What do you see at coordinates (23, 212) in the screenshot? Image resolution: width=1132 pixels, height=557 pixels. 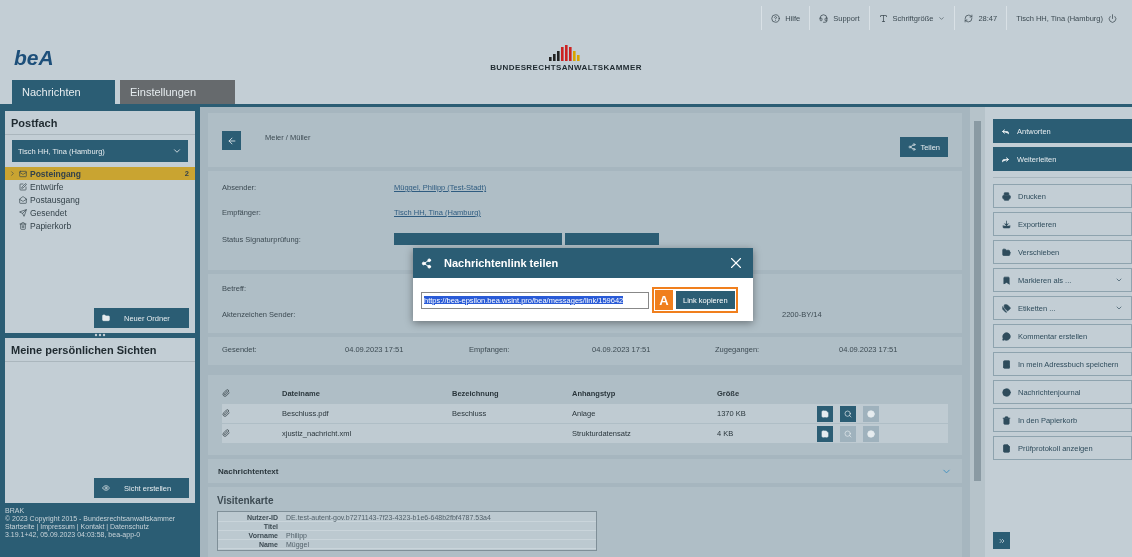 I see `paper-plane-icon` at bounding box center [23, 212].